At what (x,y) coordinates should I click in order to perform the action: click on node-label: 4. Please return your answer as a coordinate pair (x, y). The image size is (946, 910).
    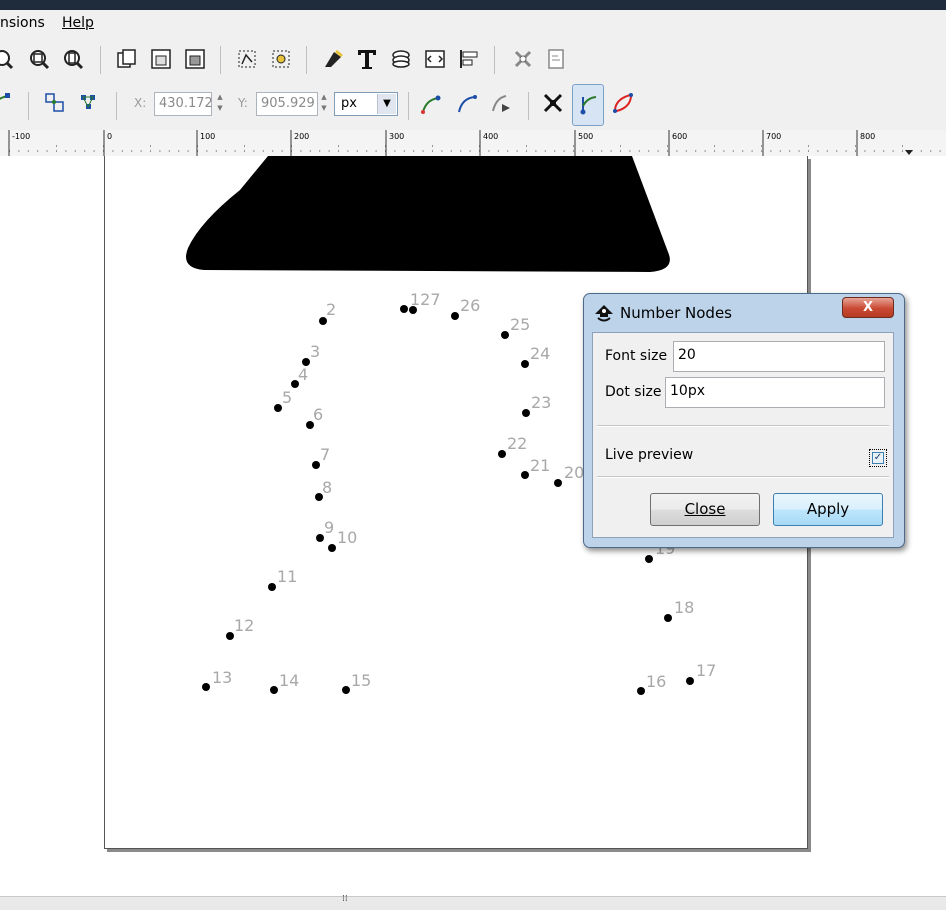
    Looking at the image, I should click on (303, 374).